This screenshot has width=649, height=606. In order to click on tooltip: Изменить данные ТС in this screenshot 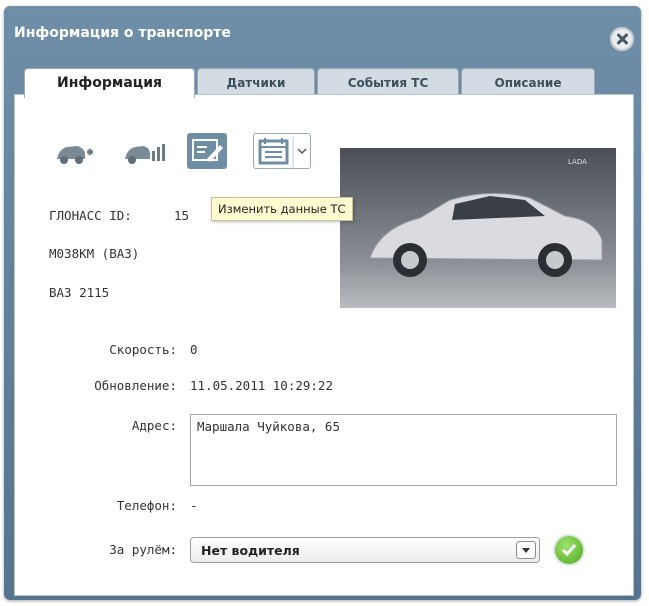, I will do `click(282, 209)`.